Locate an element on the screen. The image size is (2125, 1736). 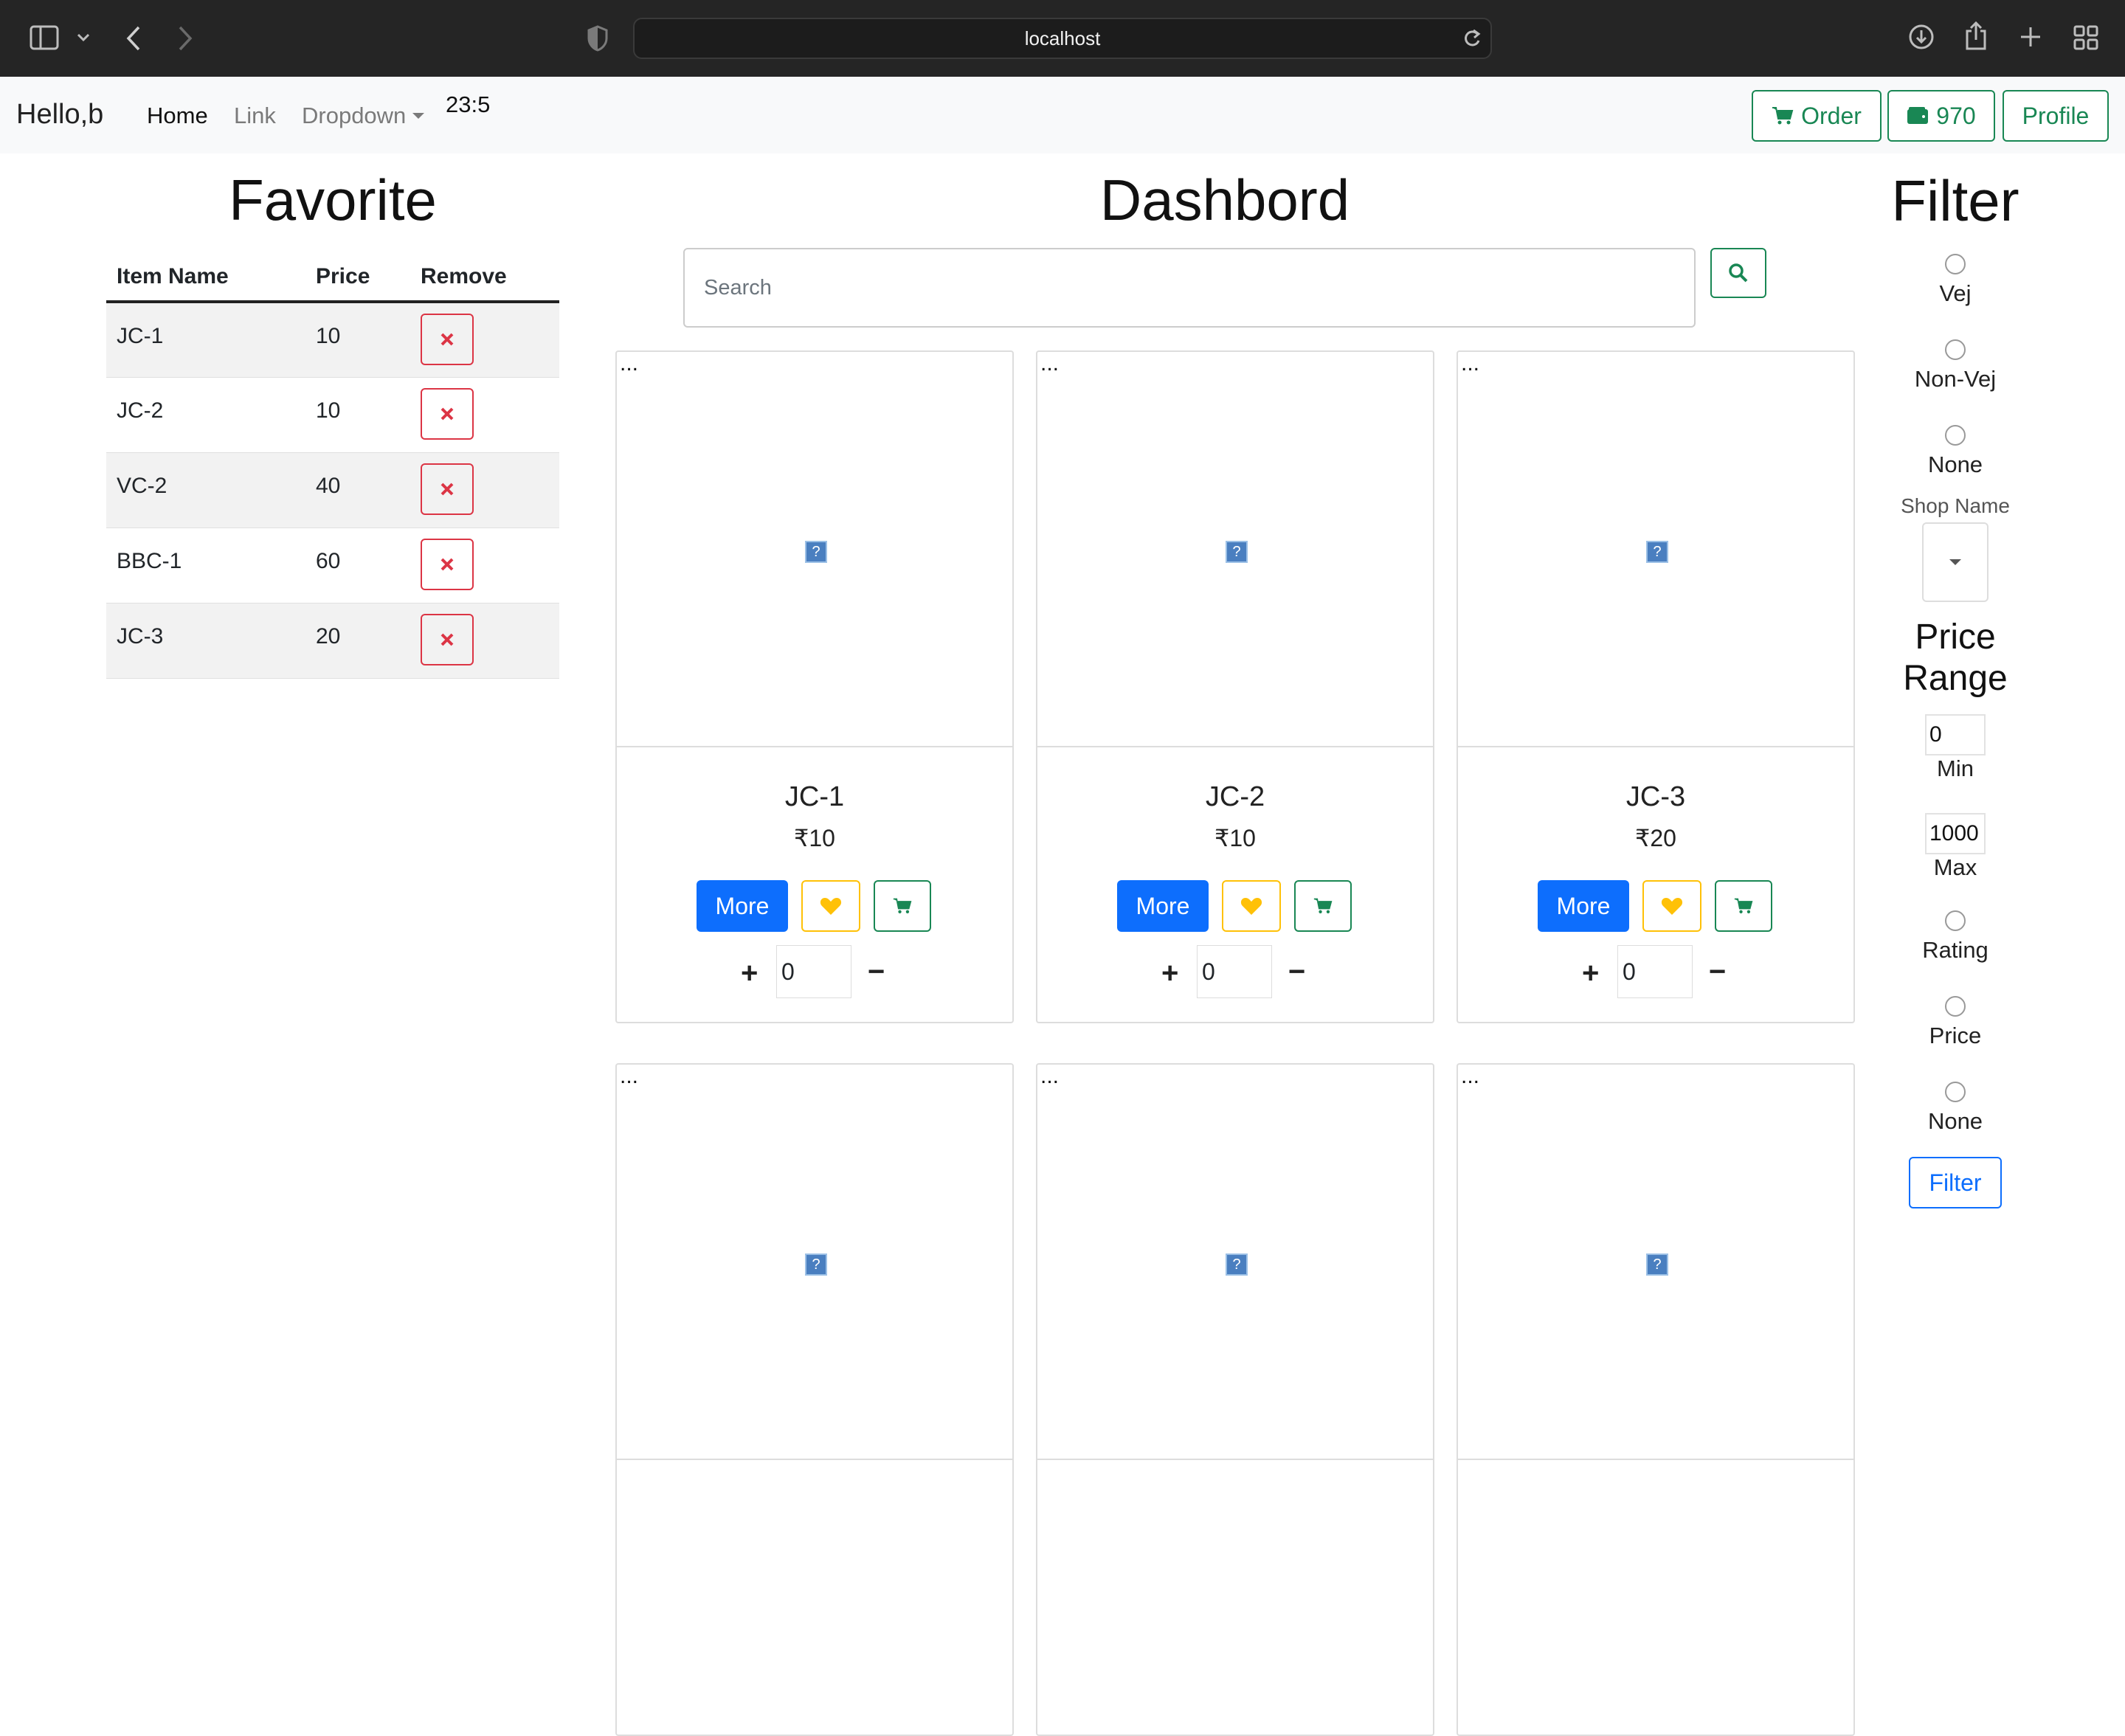
search-button is located at coordinates (1738, 273).